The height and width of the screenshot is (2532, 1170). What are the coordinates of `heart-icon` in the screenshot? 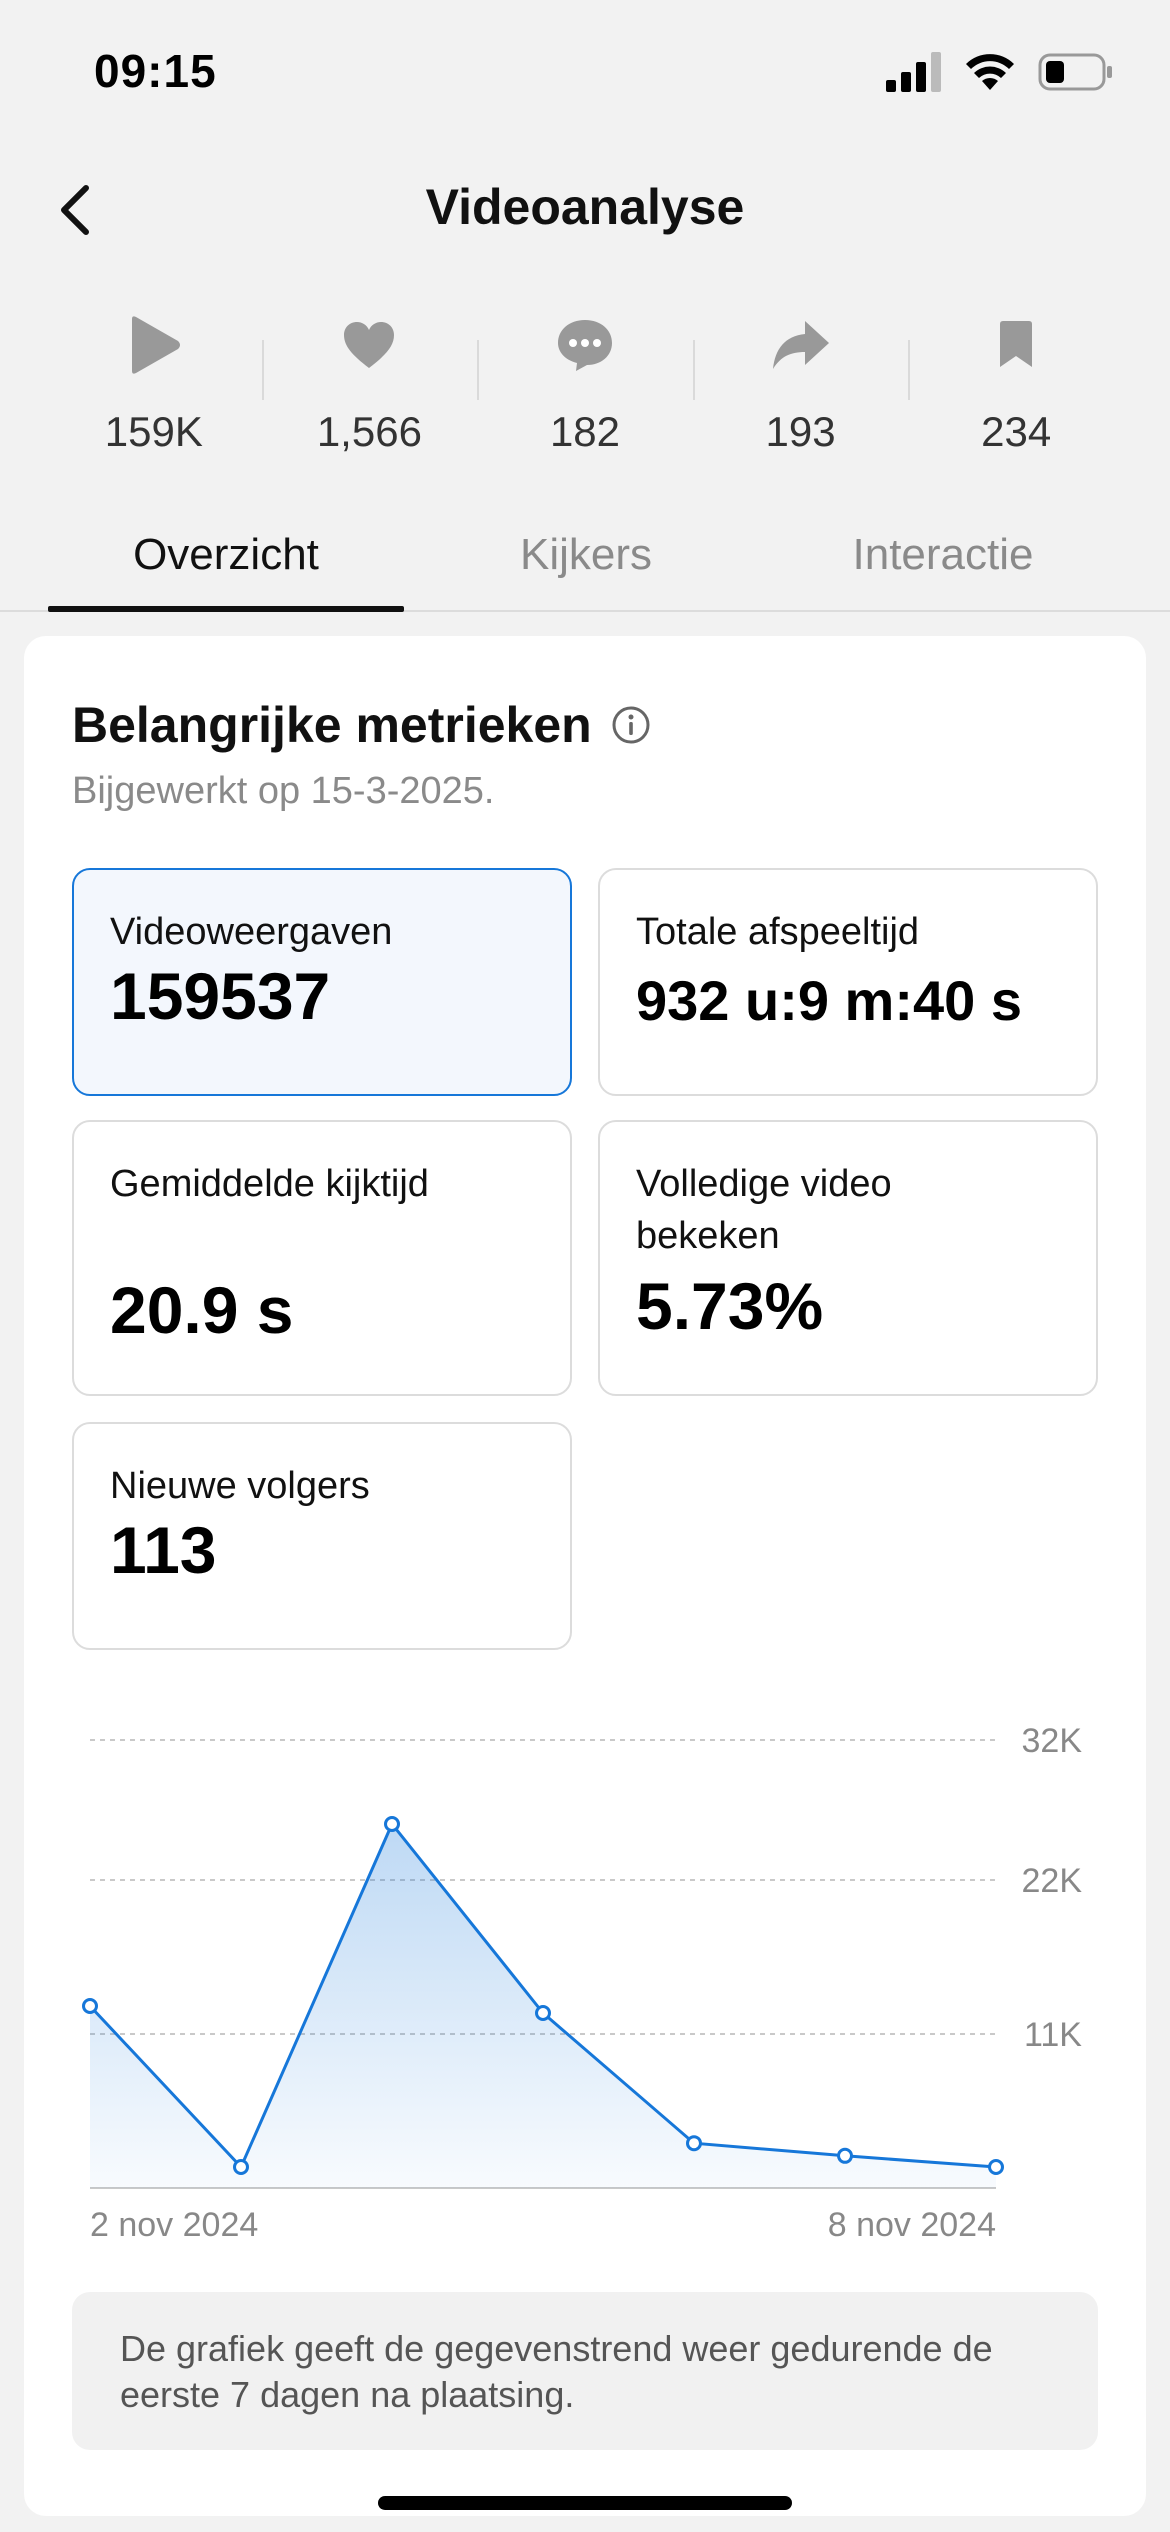 It's located at (369, 345).